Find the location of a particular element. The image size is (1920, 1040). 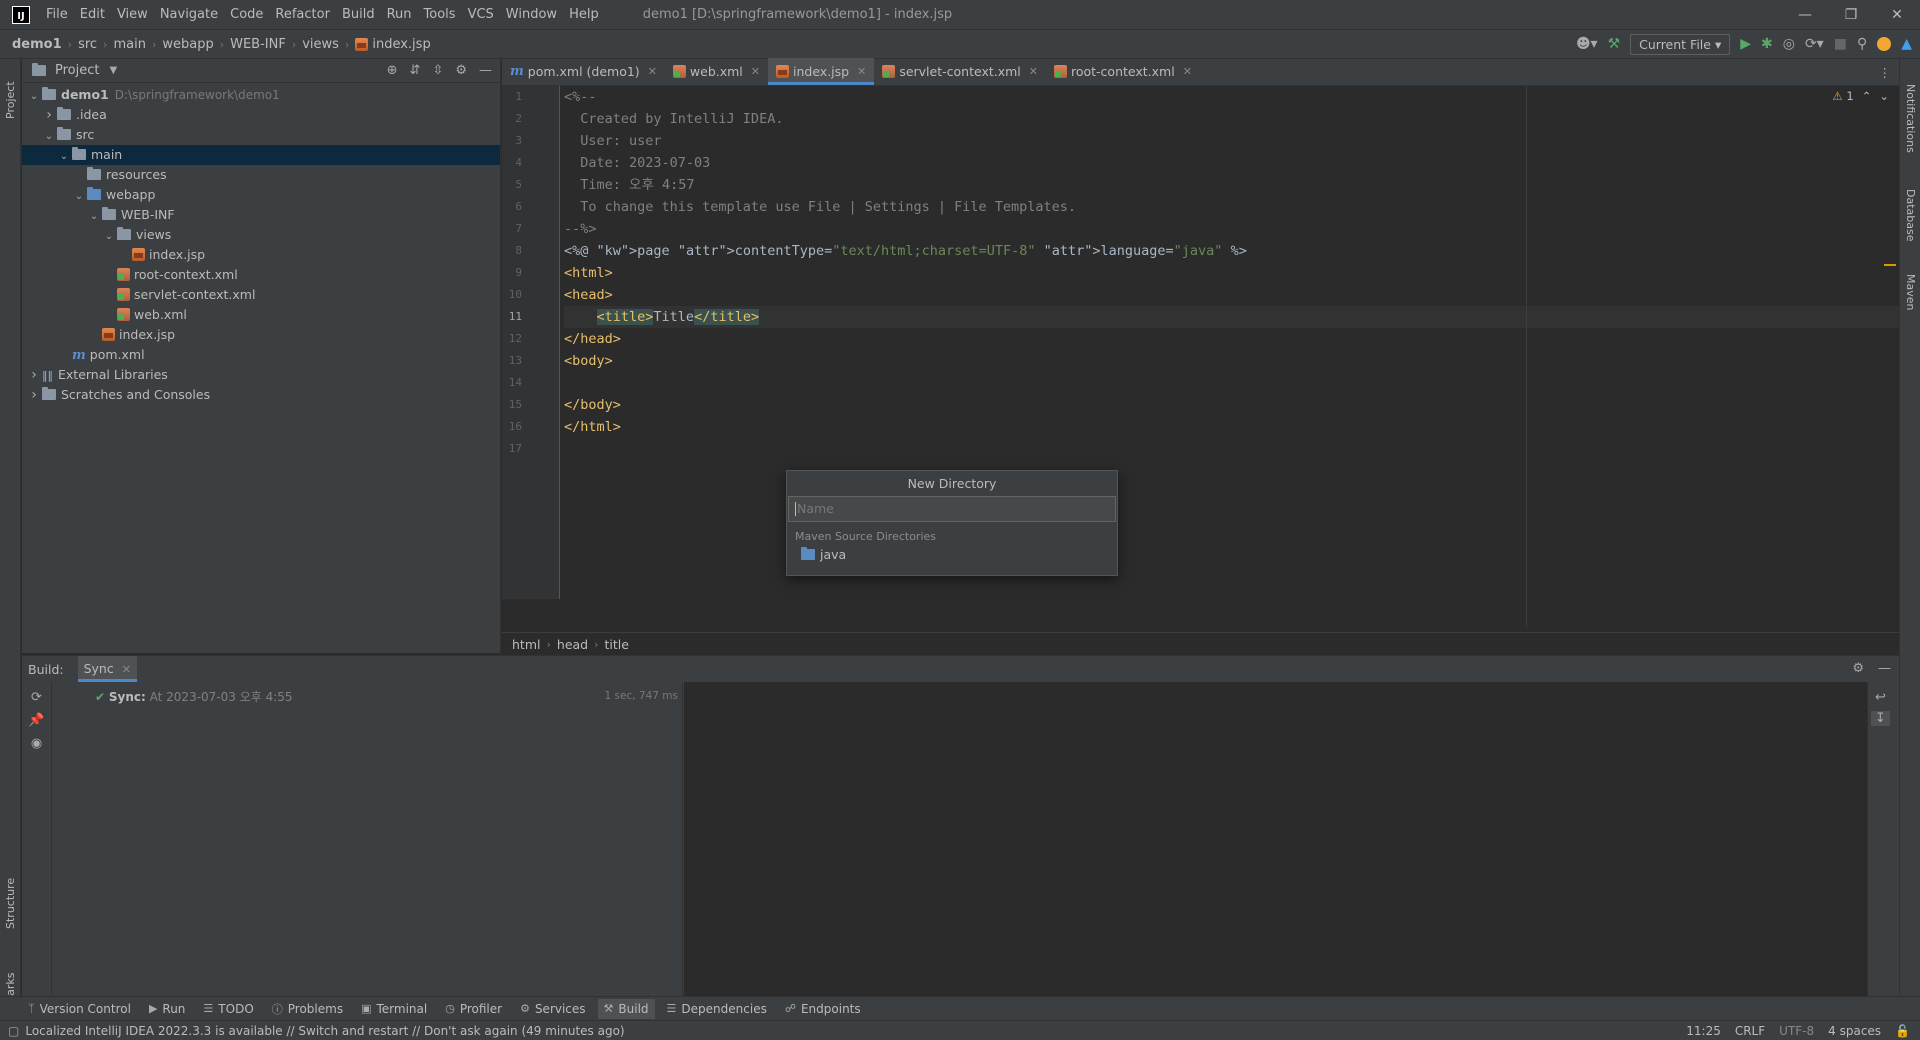

tree-item: › .idea is located at coordinates (261, 115).